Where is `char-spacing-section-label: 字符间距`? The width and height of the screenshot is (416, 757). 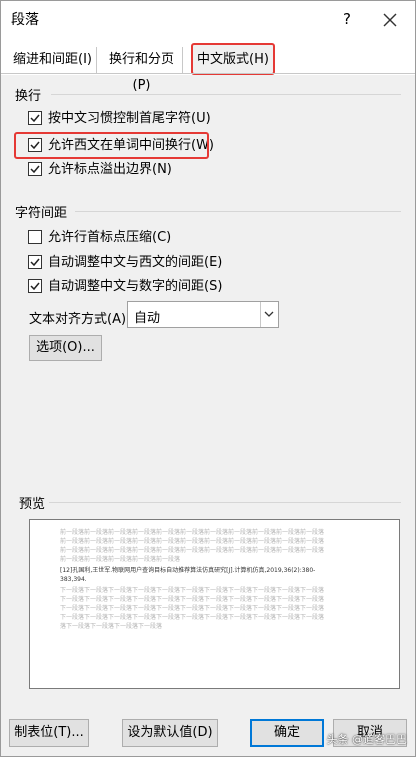 char-spacing-section-label: 字符间距 is located at coordinates (41, 213).